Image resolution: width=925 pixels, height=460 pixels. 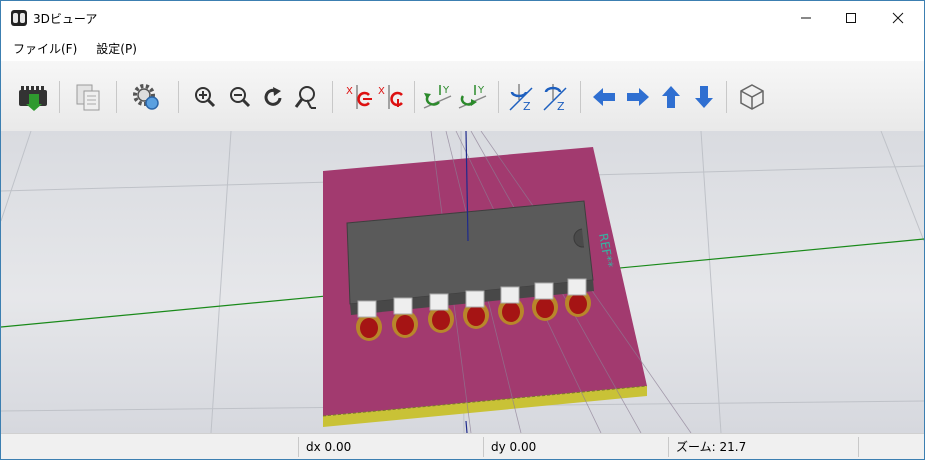 I want to click on render-settings-icon, so click(x=146, y=97).